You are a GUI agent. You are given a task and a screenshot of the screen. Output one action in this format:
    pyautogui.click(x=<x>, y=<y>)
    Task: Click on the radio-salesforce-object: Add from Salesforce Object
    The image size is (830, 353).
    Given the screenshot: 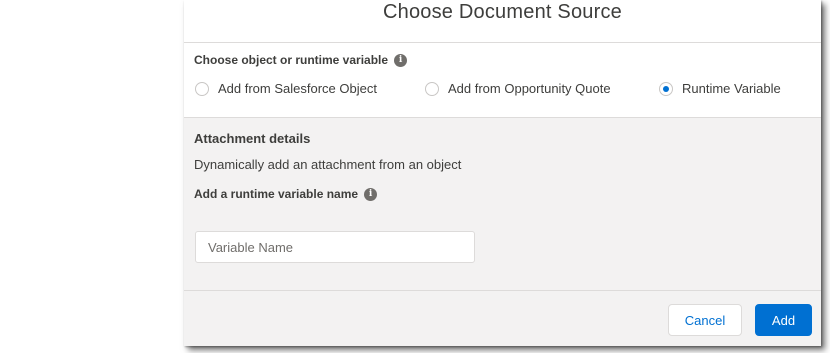 What is the action you would take?
    pyautogui.click(x=286, y=88)
    